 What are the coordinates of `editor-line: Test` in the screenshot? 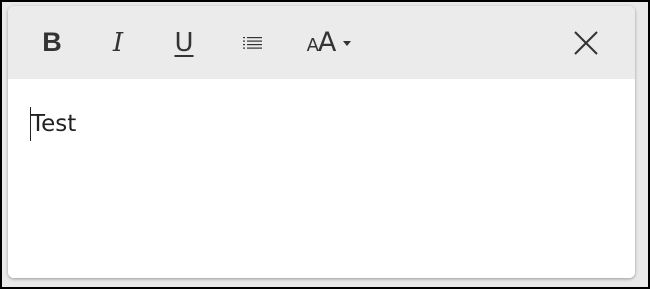 It's located at (53, 124).